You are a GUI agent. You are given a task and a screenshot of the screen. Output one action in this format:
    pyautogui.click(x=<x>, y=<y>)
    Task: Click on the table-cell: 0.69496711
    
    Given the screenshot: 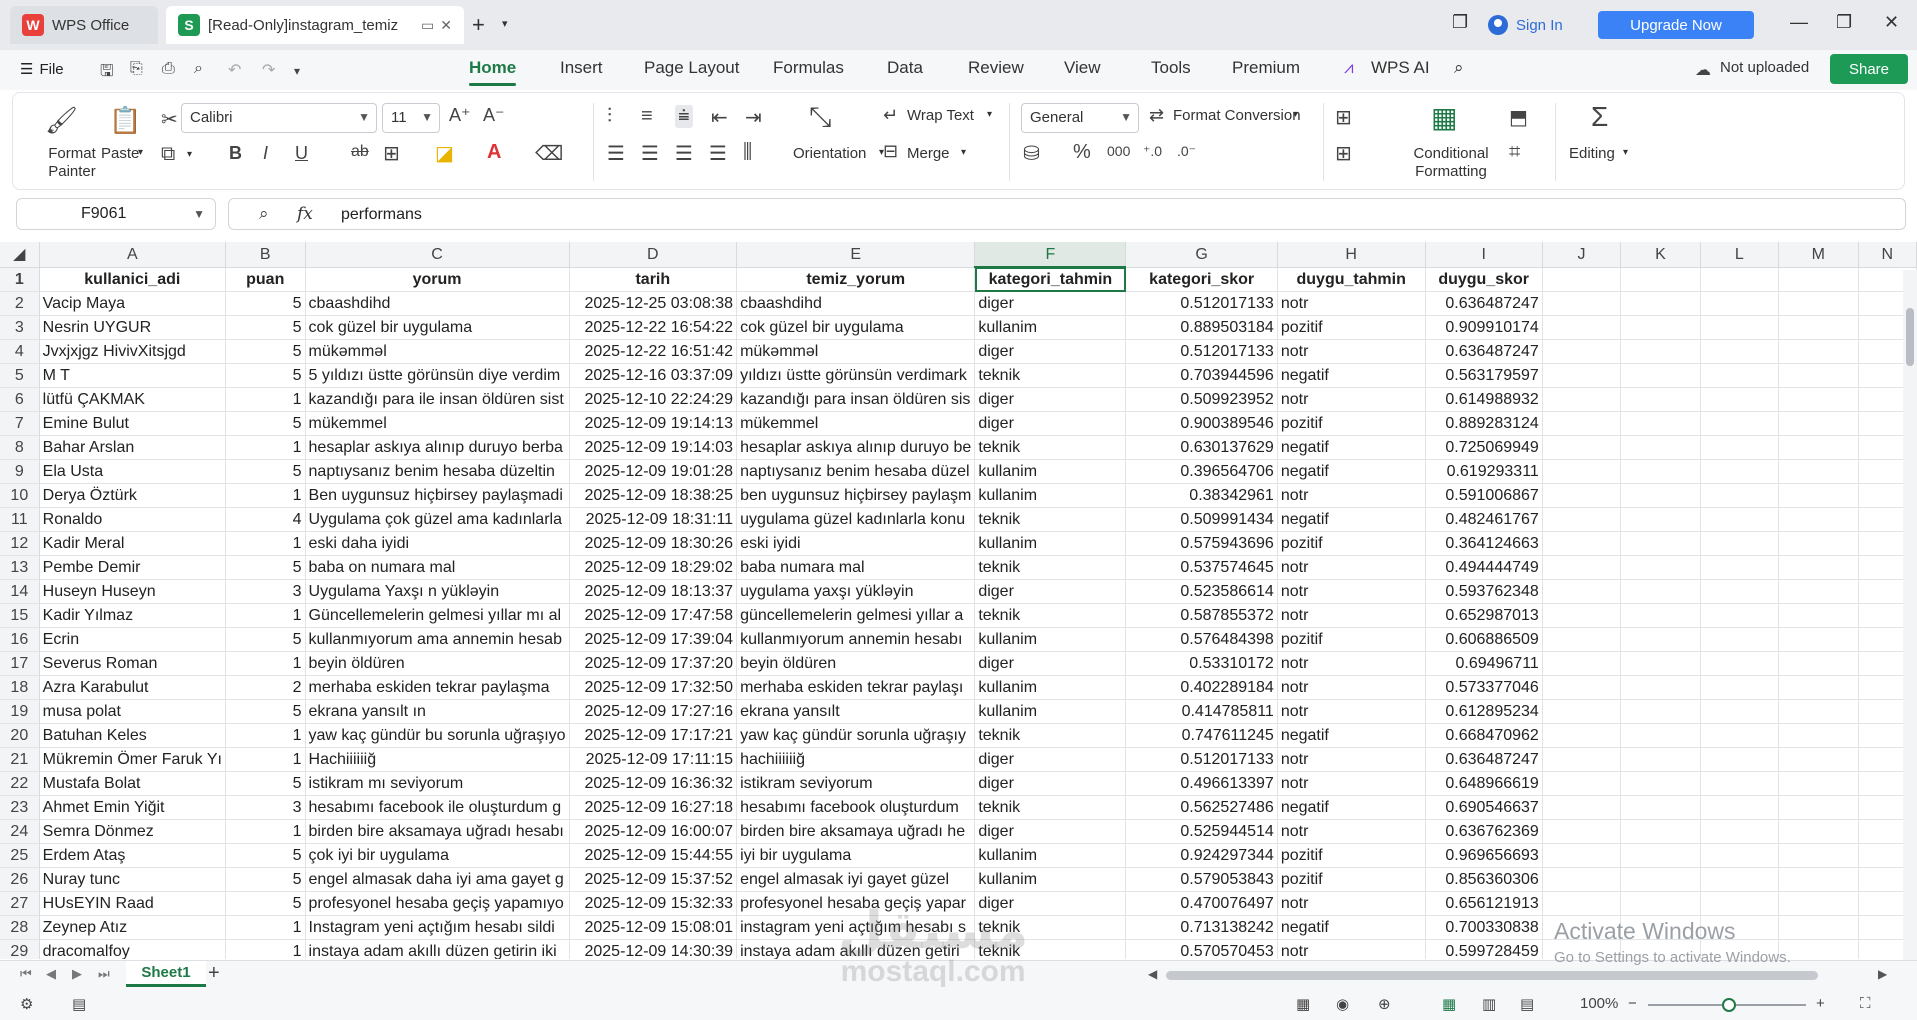 What is the action you would take?
    pyautogui.click(x=1484, y=663)
    